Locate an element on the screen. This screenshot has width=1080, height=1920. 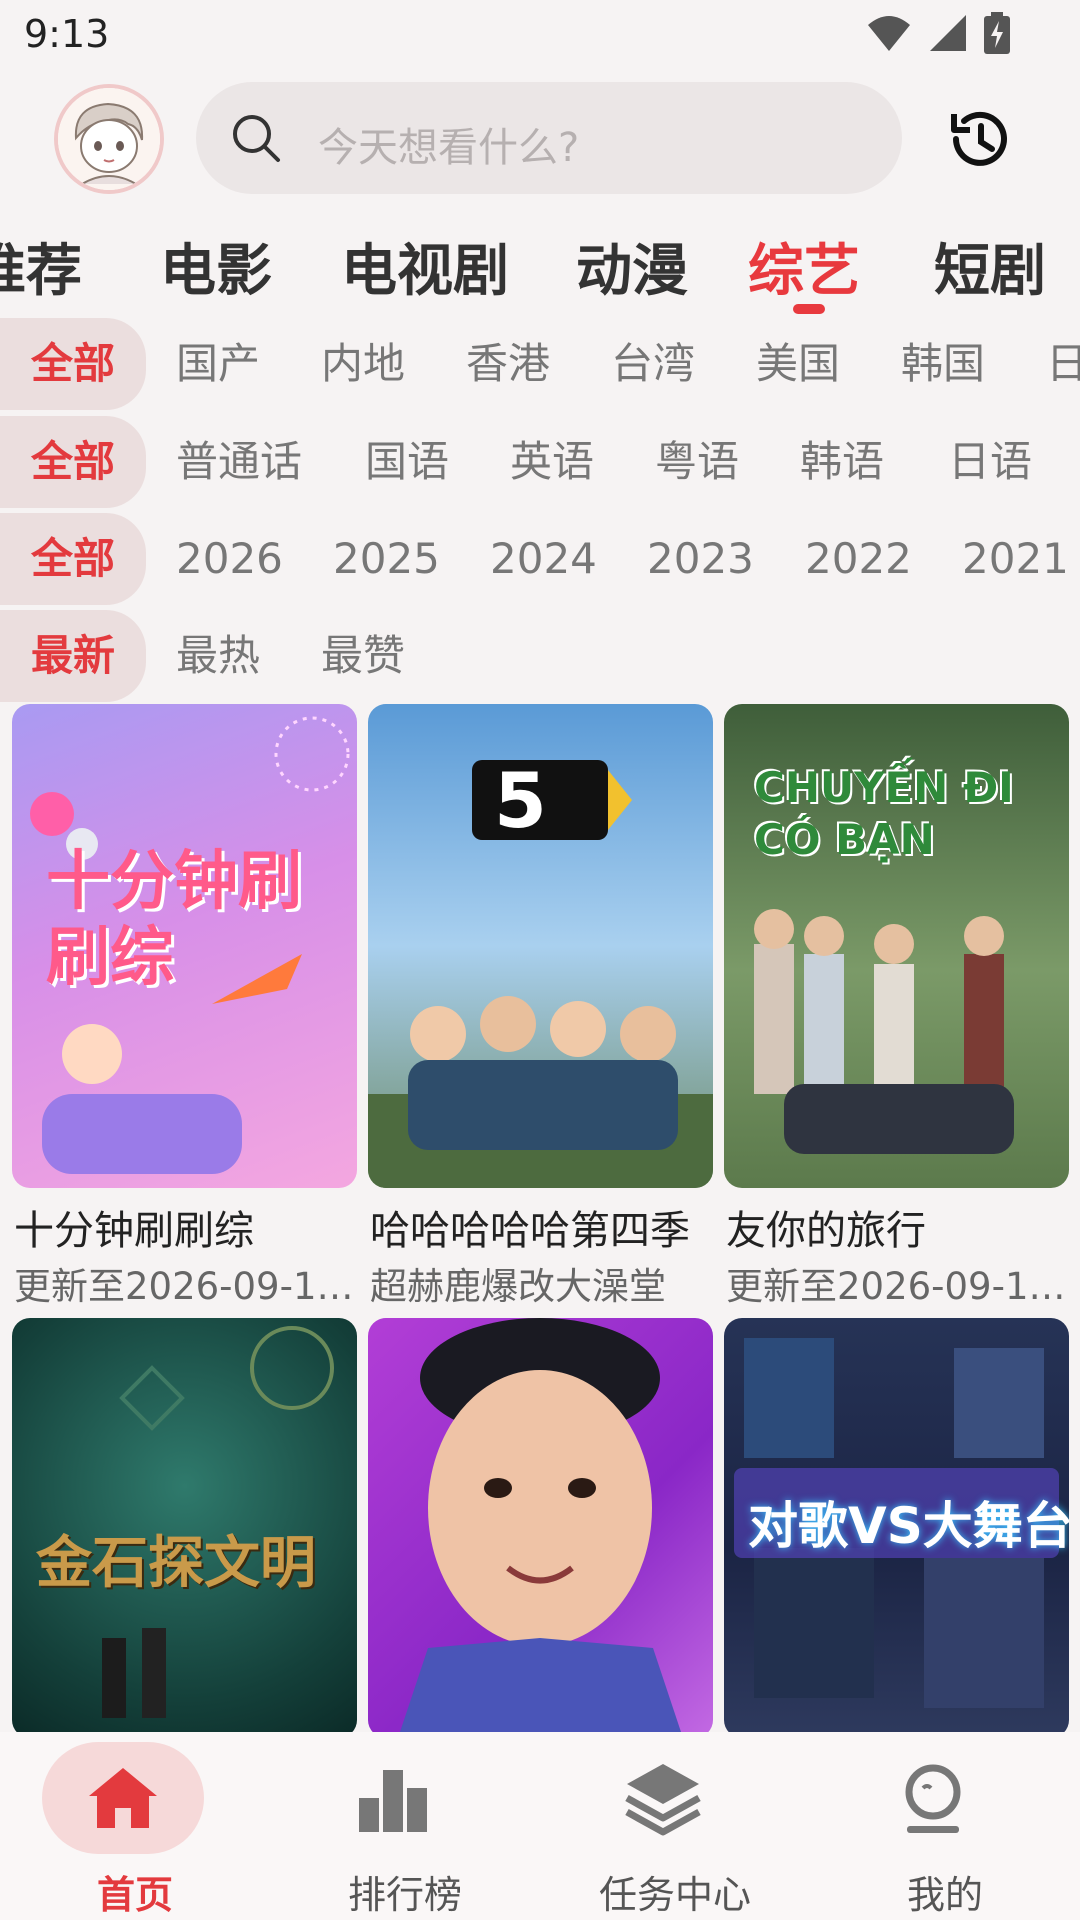
nav-item-profile: 我的 is located at coordinates (945, 1826).